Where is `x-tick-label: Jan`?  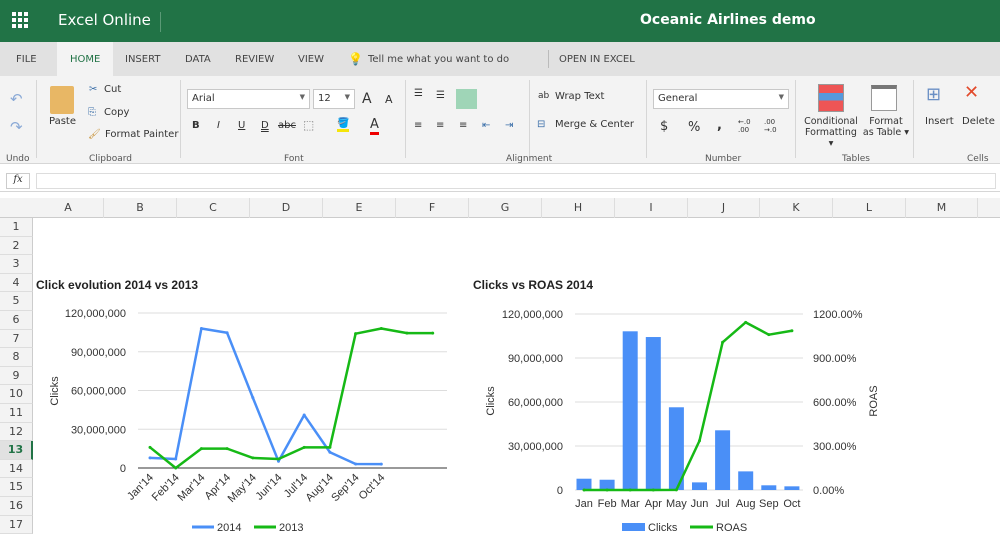 x-tick-label: Jan is located at coordinates (584, 504).